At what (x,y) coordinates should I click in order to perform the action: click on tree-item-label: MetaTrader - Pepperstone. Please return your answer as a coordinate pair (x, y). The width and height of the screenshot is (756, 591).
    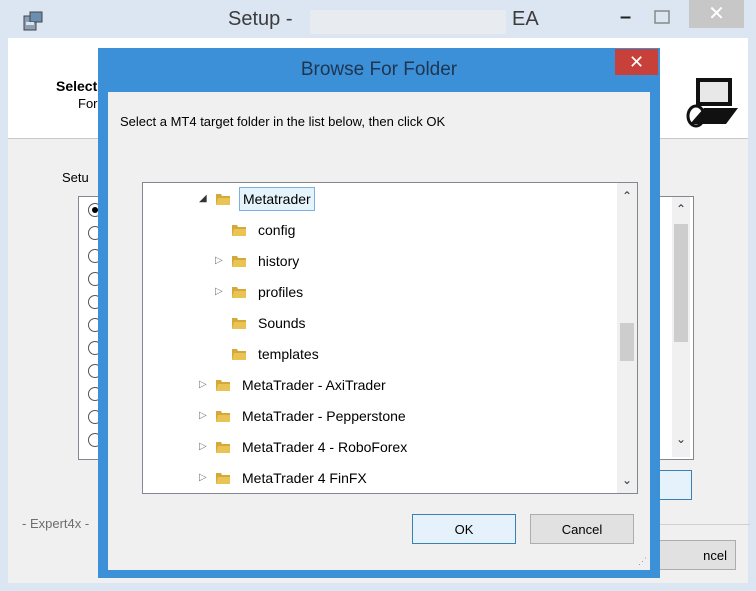
    Looking at the image, I should click on (324, 416).